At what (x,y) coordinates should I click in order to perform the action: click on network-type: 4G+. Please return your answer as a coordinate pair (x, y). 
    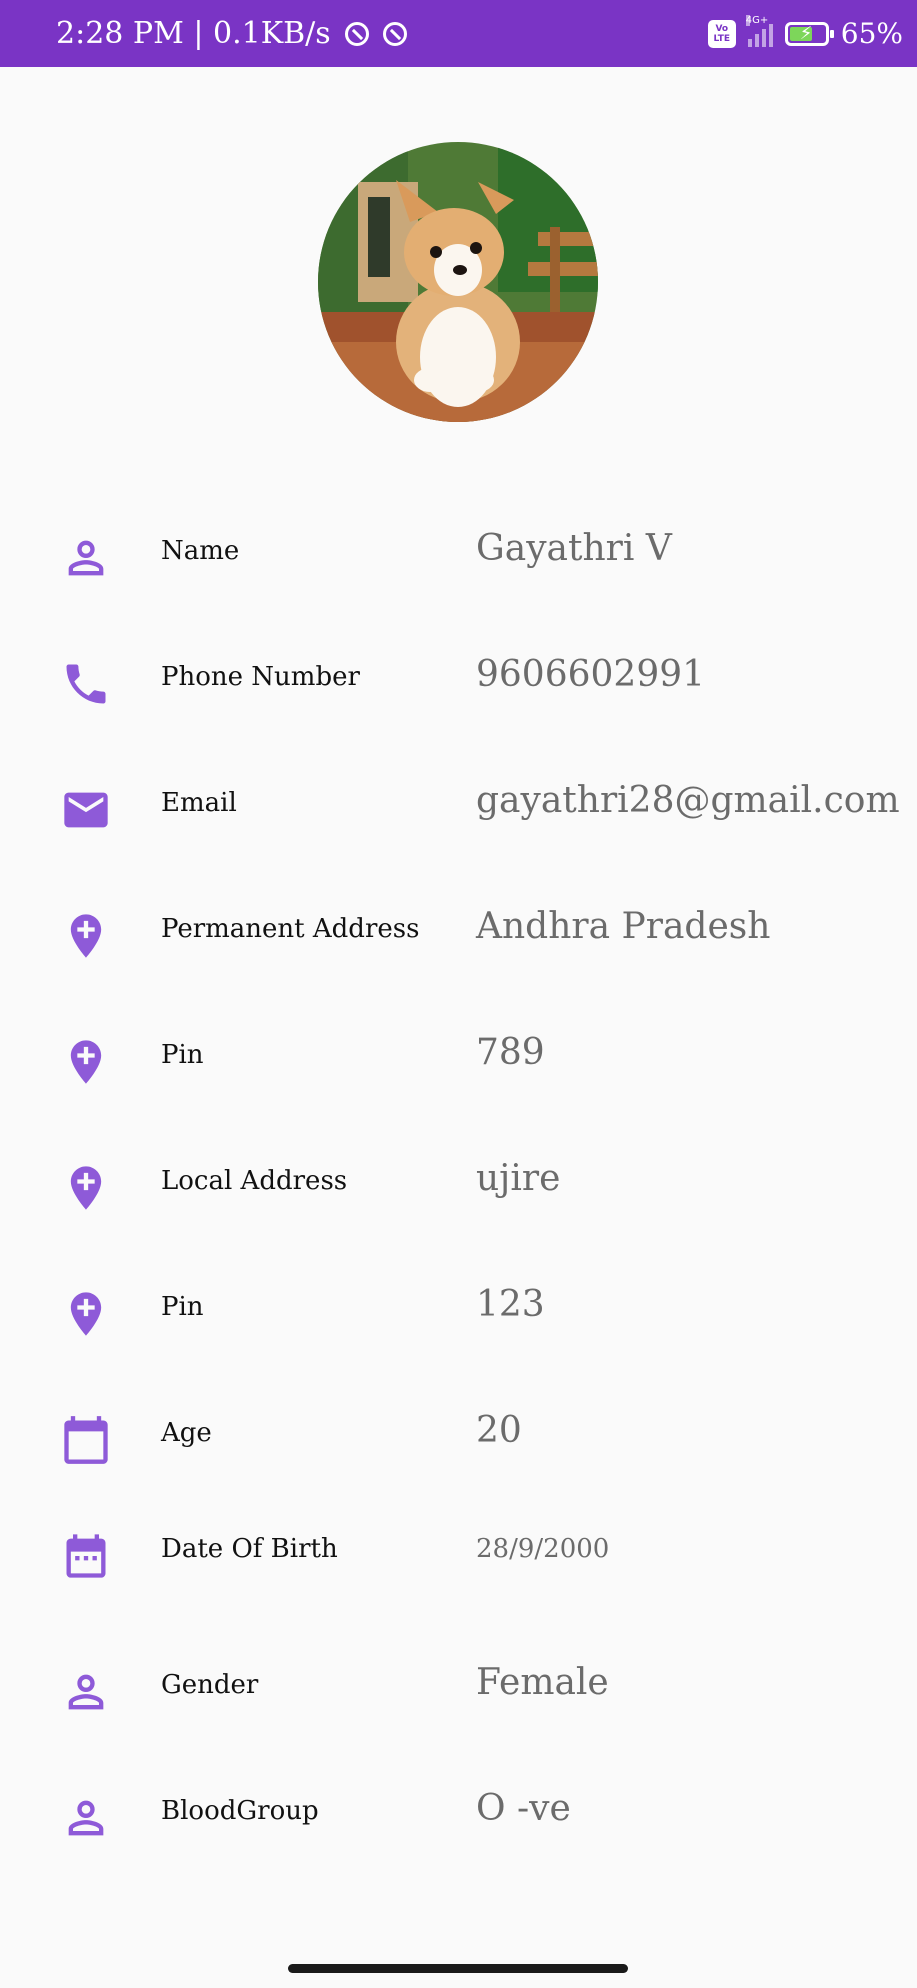
    Looking at the image, I should click on (757, 20).